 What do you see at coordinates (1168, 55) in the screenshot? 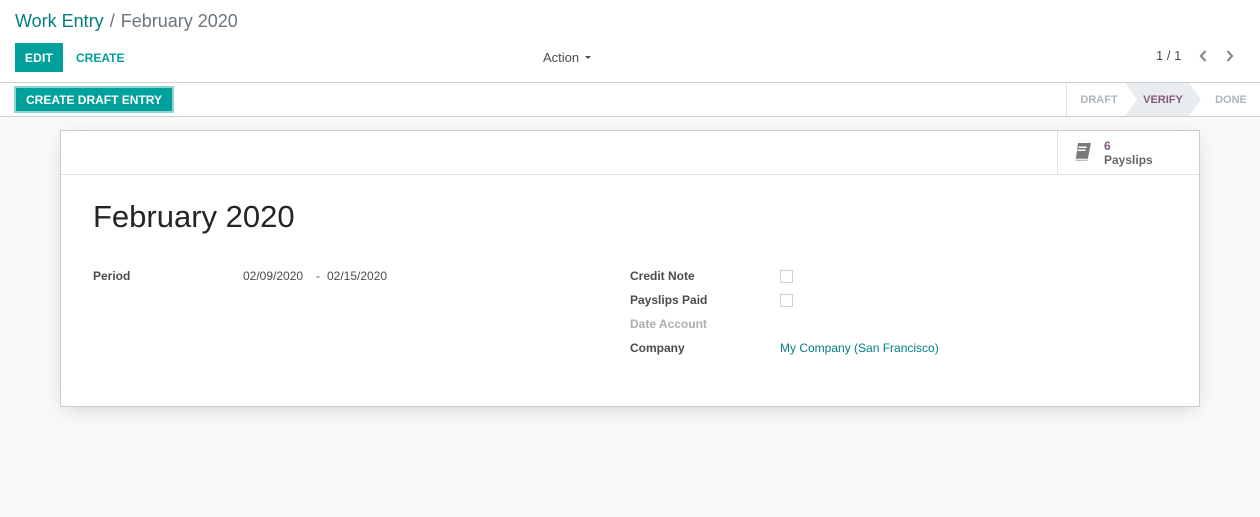
I see `pager-value: 1 / 1` at bounding box center [1168, 55].